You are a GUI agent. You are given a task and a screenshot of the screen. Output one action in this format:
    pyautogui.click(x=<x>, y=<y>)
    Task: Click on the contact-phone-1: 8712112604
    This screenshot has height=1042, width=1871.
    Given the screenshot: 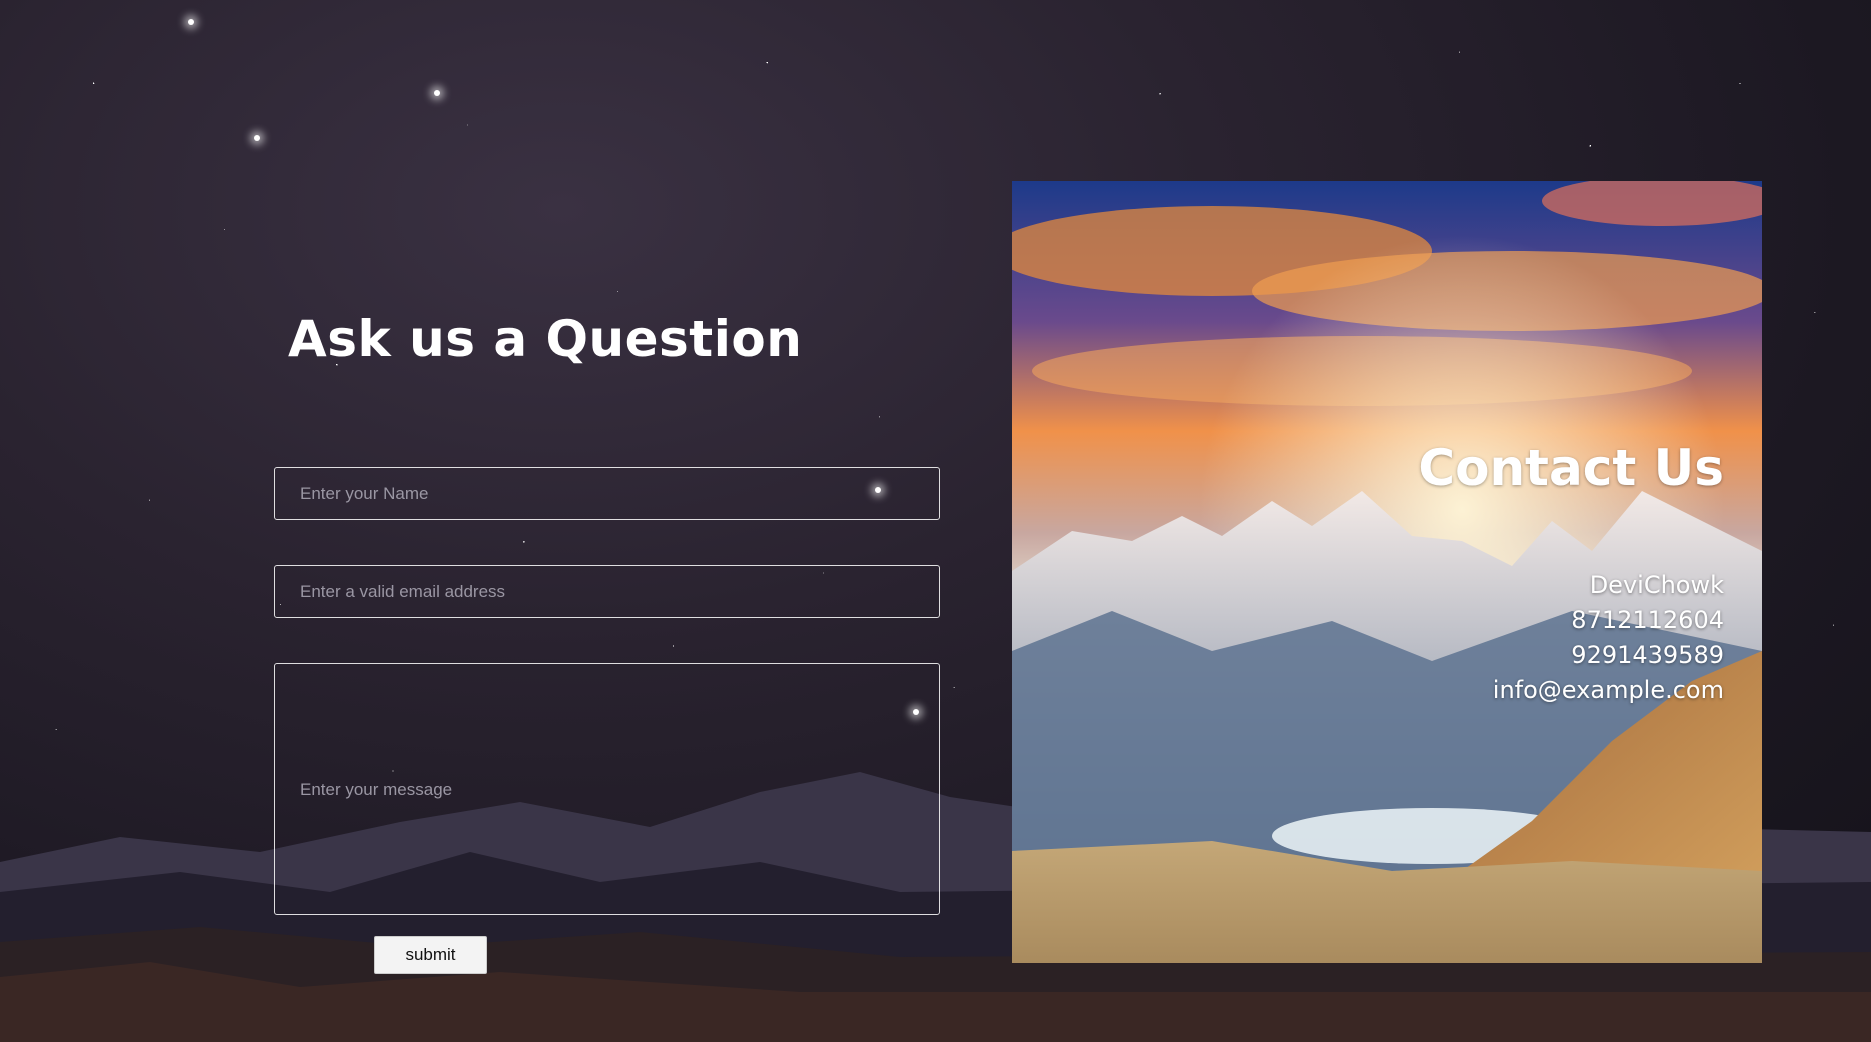 What is the action you would take?
    pyautogui.click(x=1647, y=620)
    